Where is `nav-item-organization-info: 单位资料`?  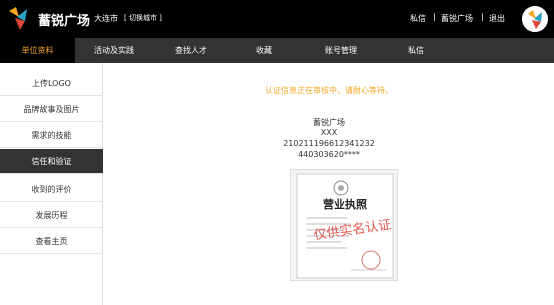
nav-item-organization-info: 单位资料 is located at coordinates (37, 50).